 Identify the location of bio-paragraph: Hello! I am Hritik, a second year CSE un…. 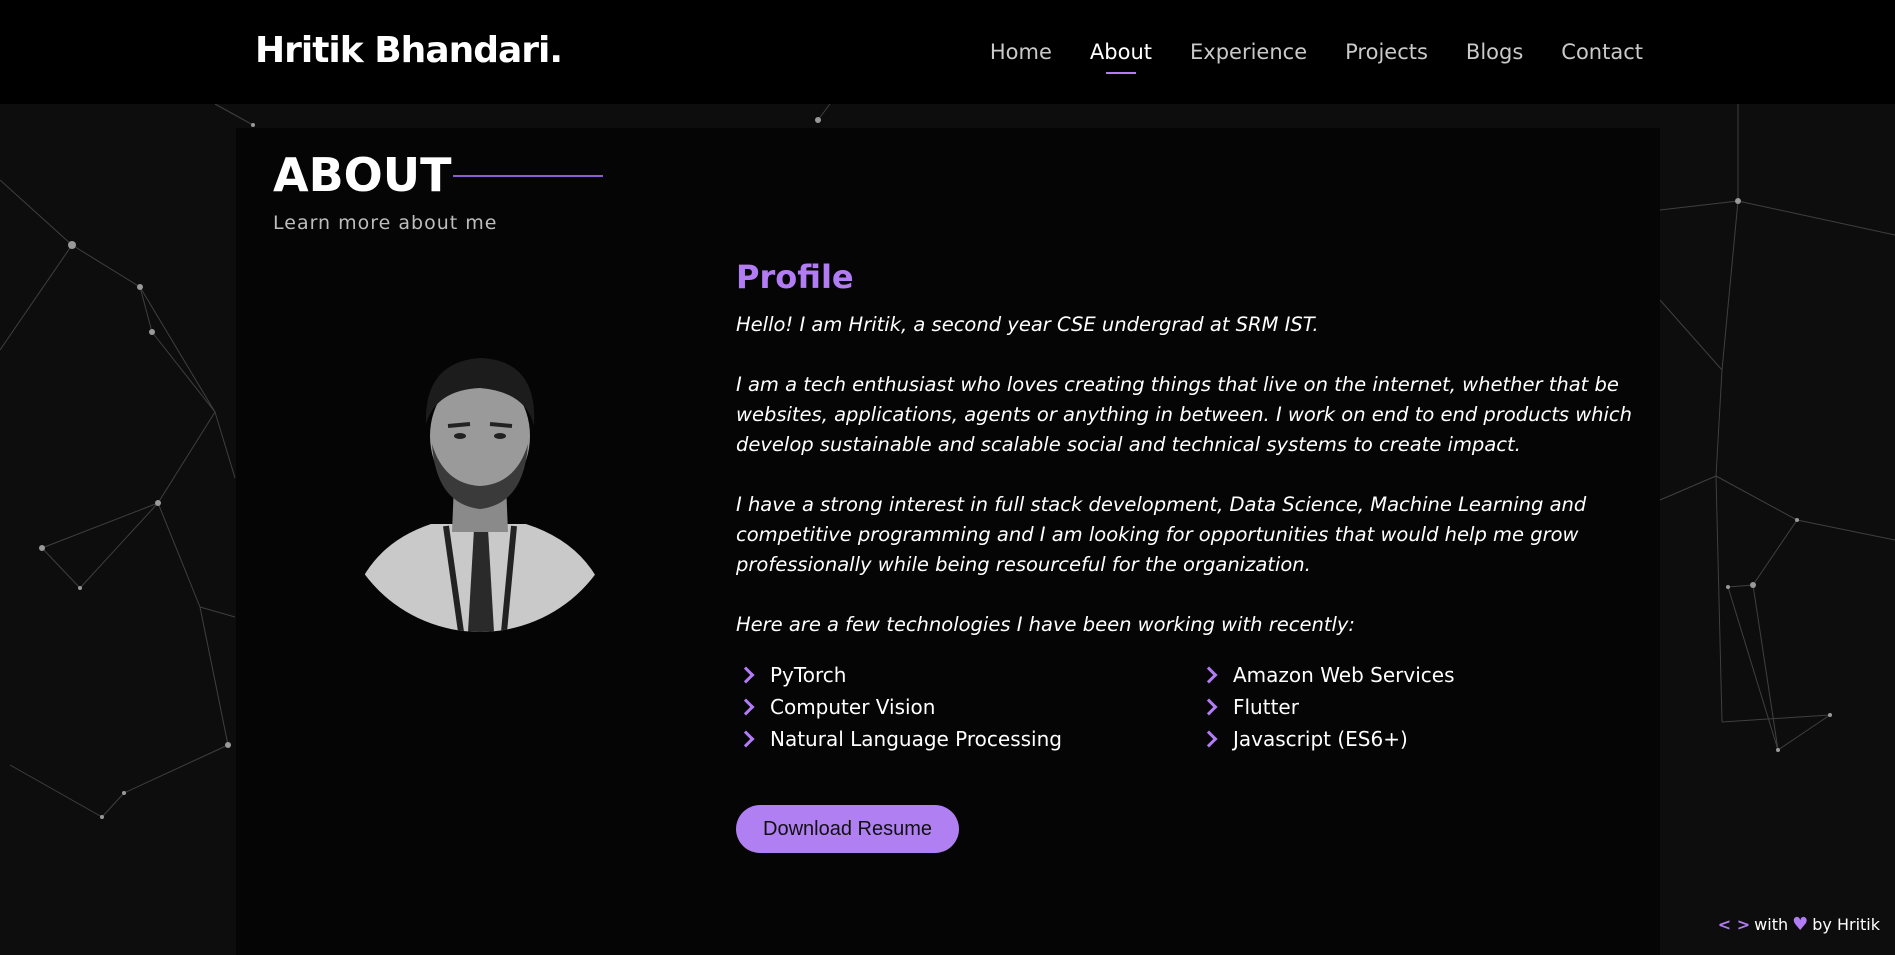
(1027, 324).